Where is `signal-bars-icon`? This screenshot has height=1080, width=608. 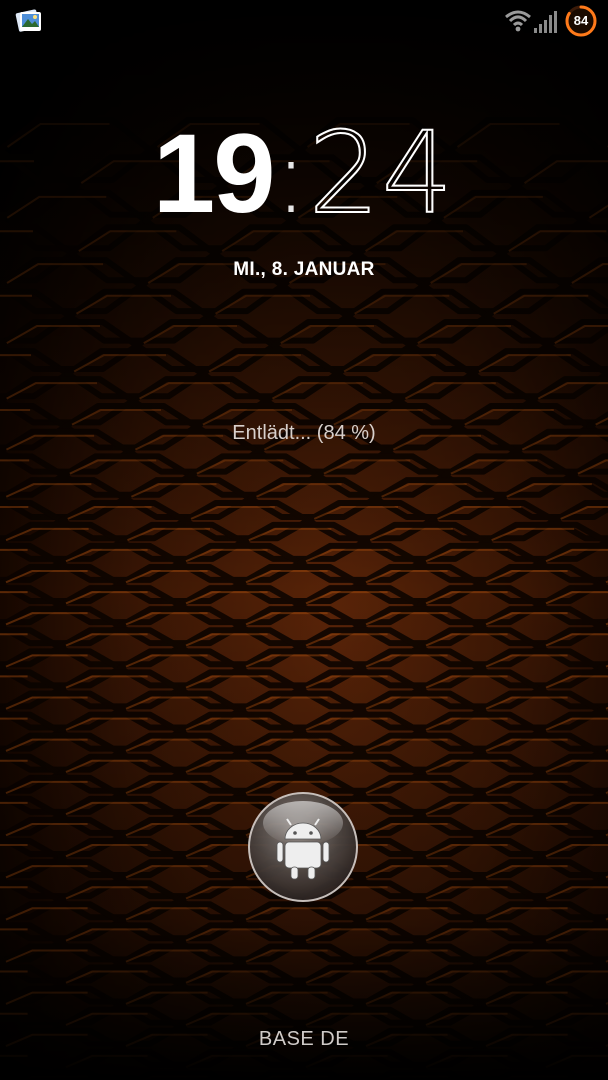
signal-bars-icon is located at coordinates (545, 22).